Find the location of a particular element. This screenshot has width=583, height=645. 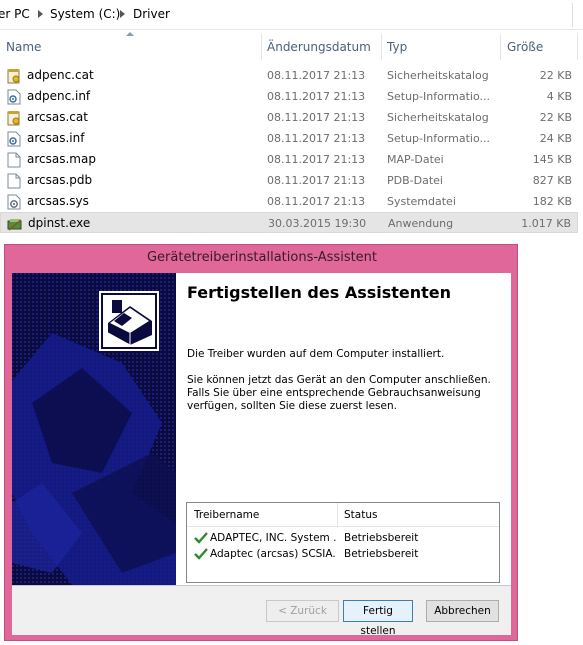

column-header-driver-name: Treibername is located at coordinates (226, 515).